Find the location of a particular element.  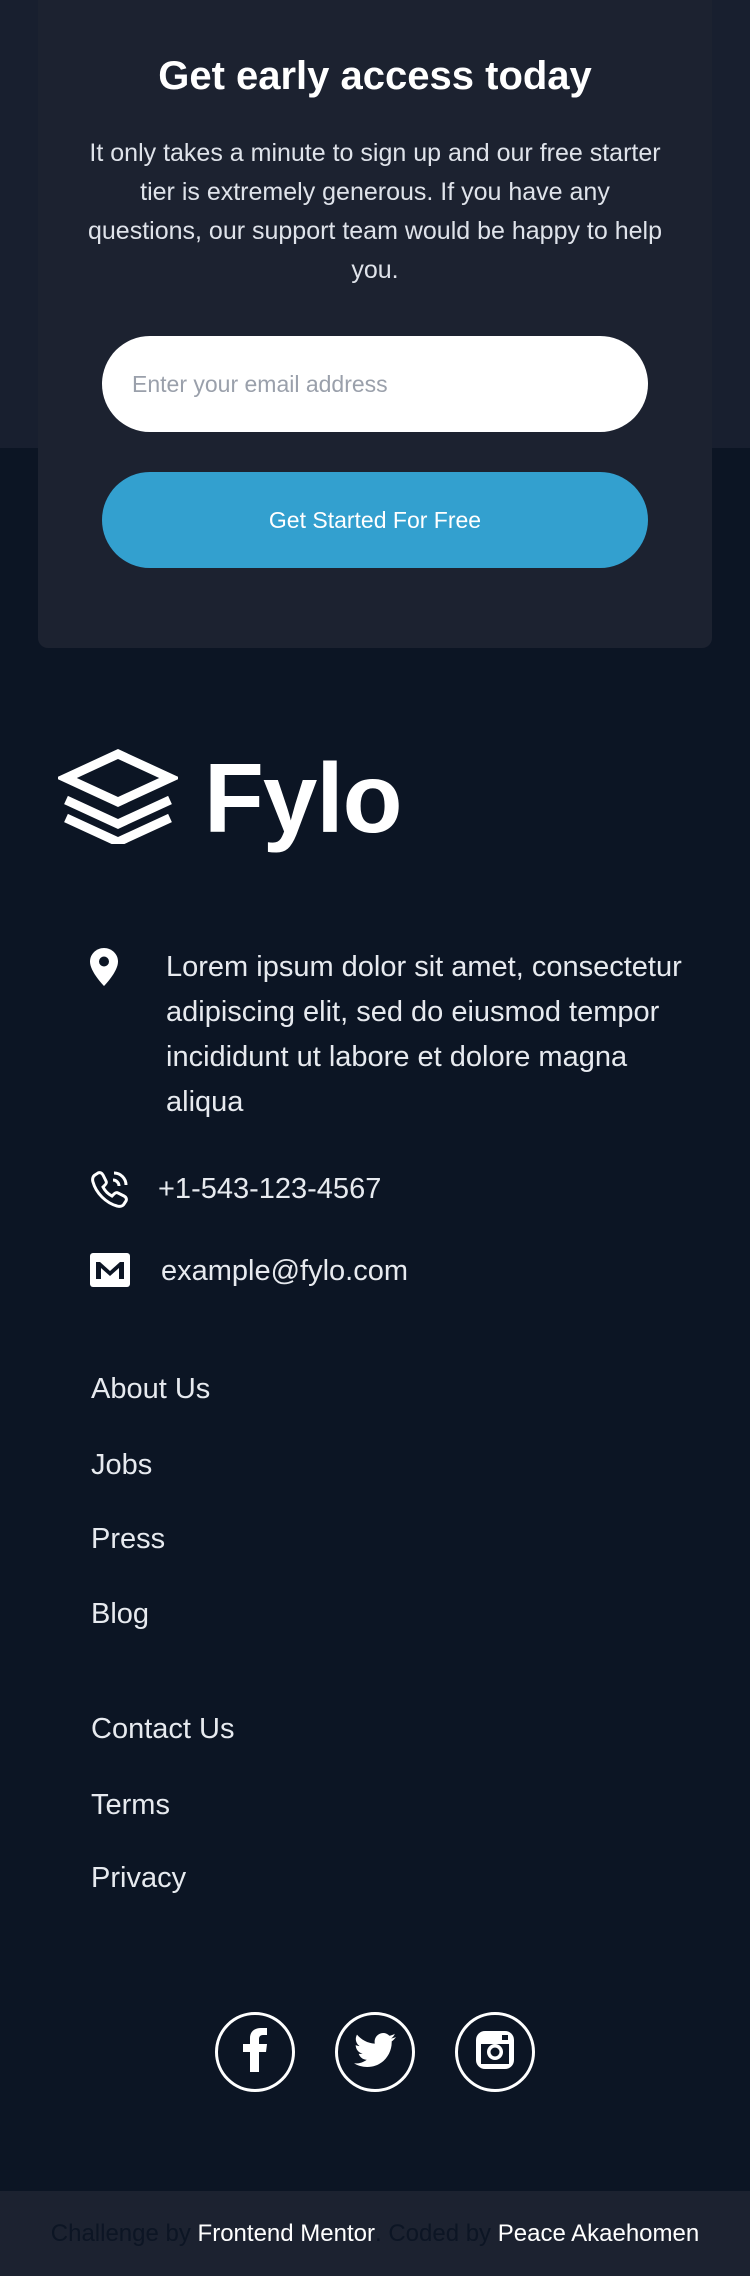

footer-link-blog: Blog is located at coordinates (120, 1614).